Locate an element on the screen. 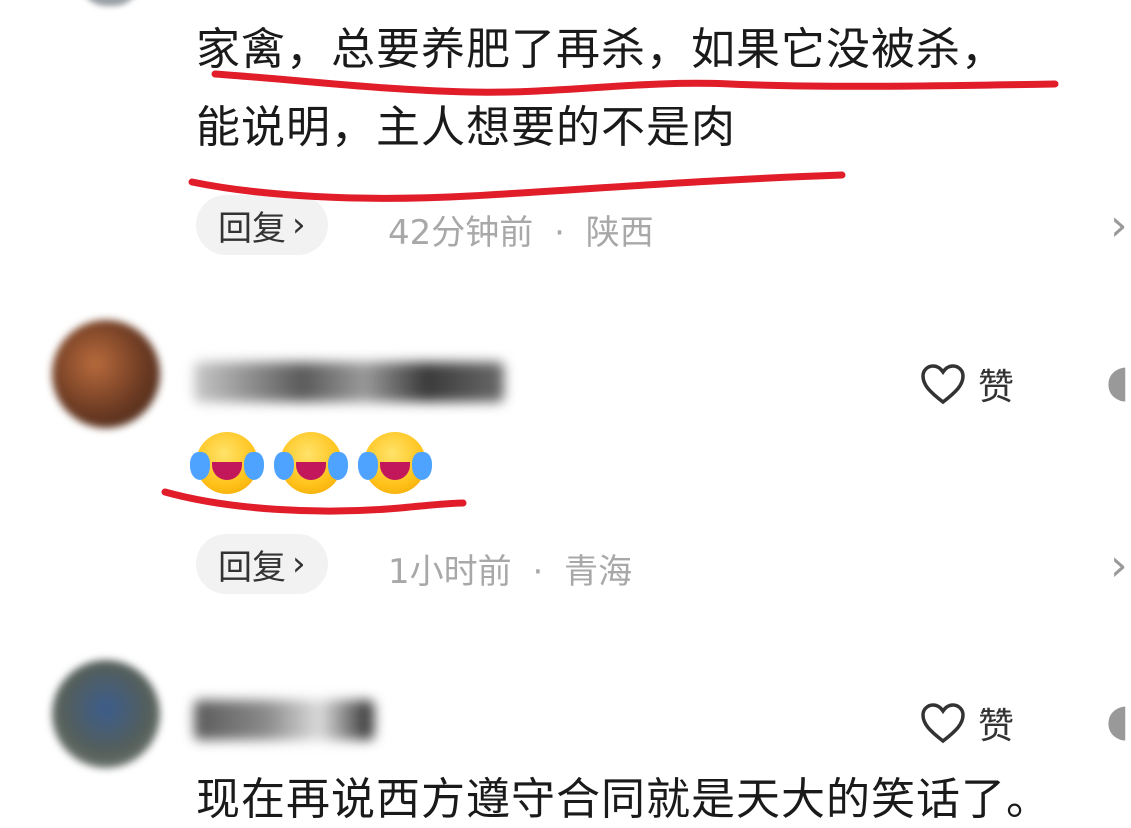 Image resolution: width=1131 pixels, height=828 pixels. emoji-row is located at coordinates (314, 463).